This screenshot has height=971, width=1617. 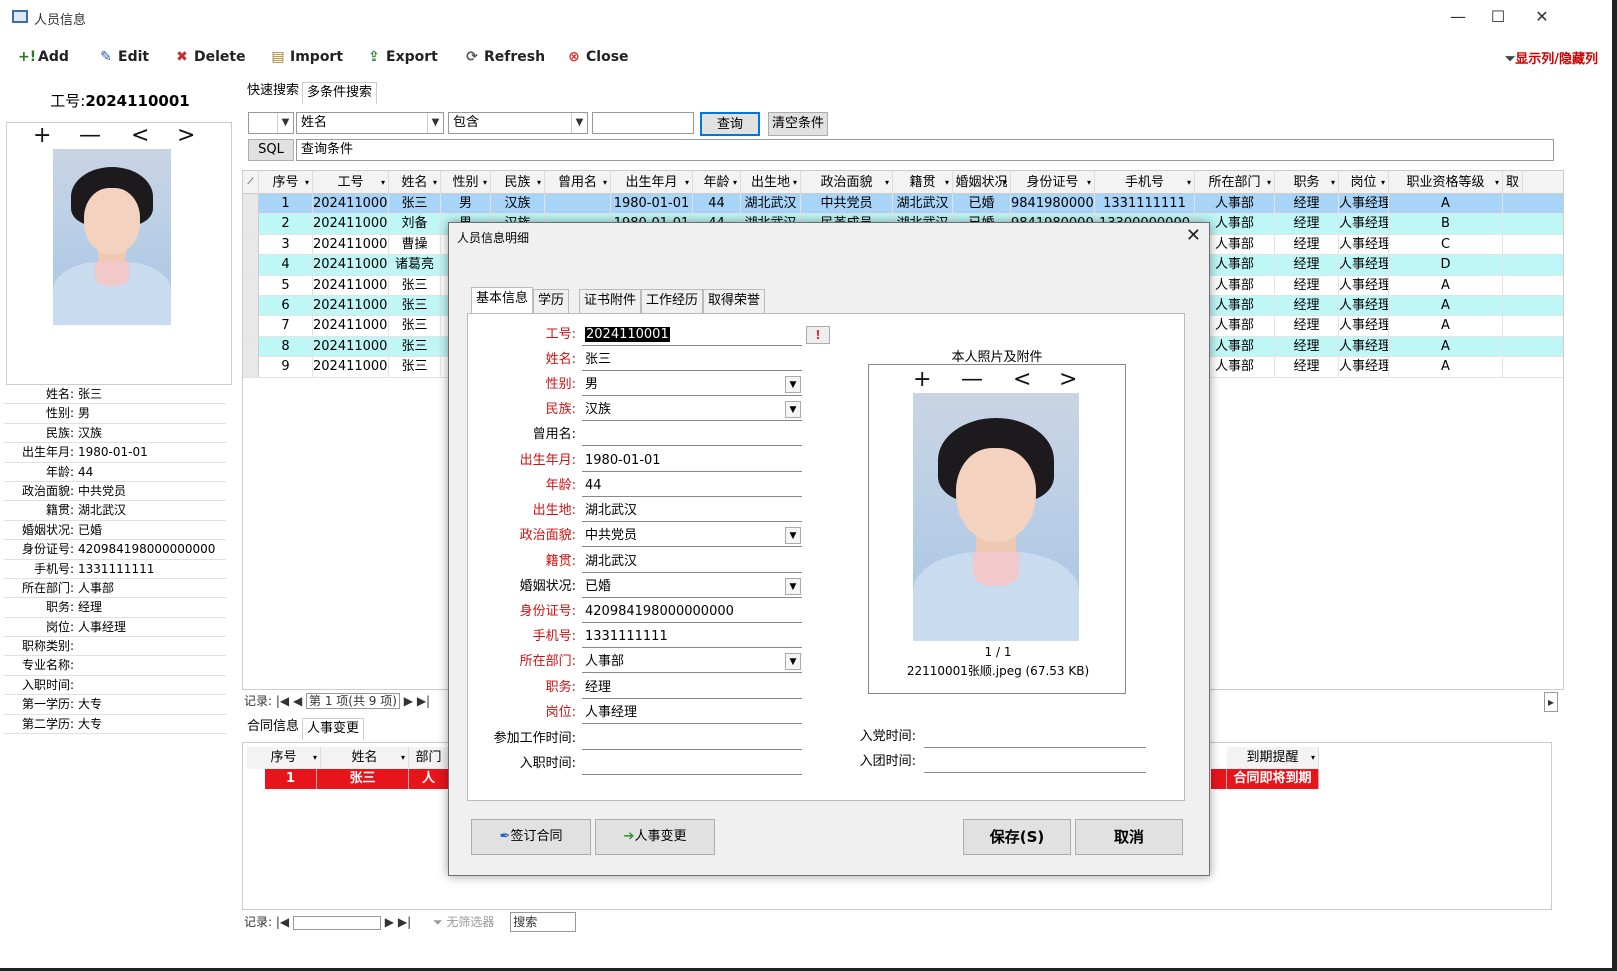 What do you see at coordinates (286, 265) in the screenshot?
I see `table-cell: 4` at bounding box center [286, 265].